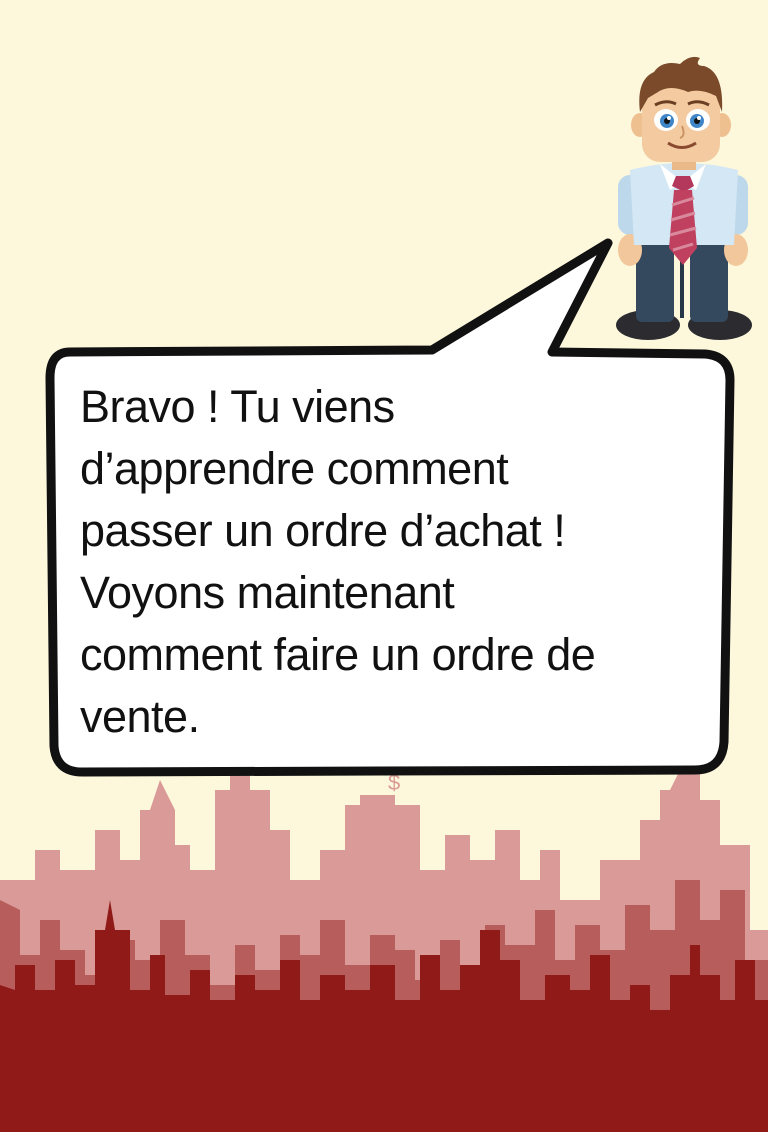 This screenshot has height=1132, width=768. I want to click on bubble-line: passer un ordre d’achat !, so click(323, 530).